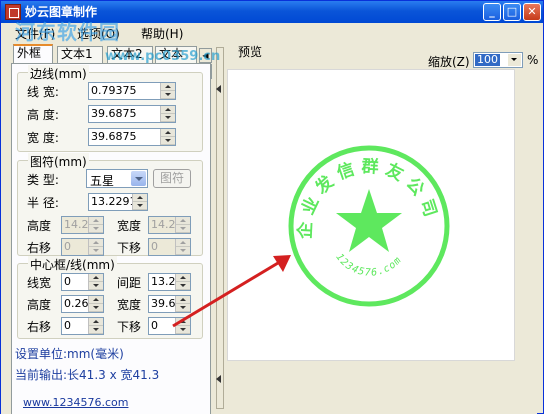 This screenshot has width=544, height=414. Describe the element at coordinates (82, 247) in the screenshot. I see `symbol-right-stepper: 0` at that location.